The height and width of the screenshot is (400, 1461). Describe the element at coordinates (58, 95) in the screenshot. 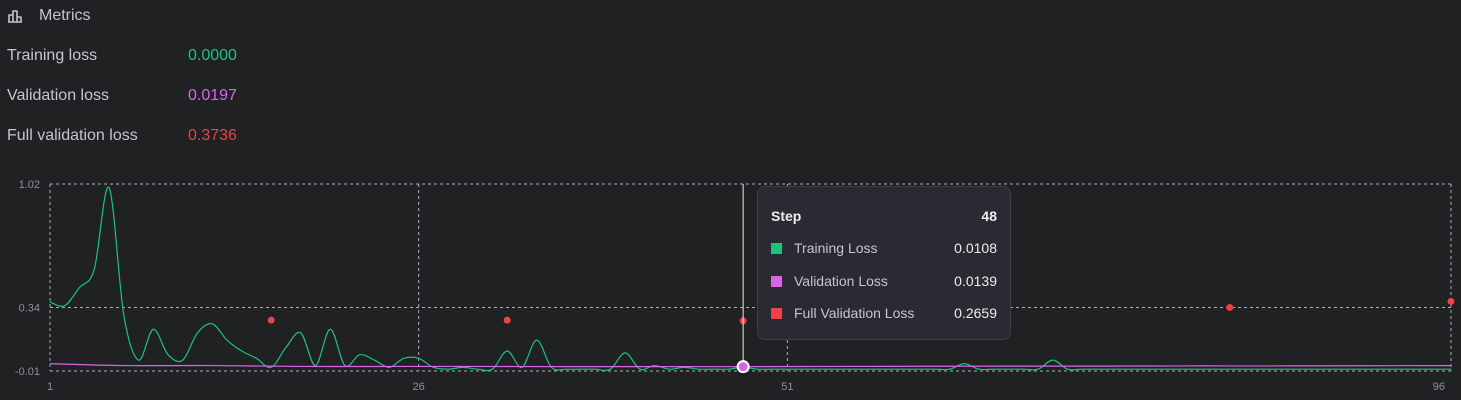

I see `validation-loss-label: Validation loss` at that location.